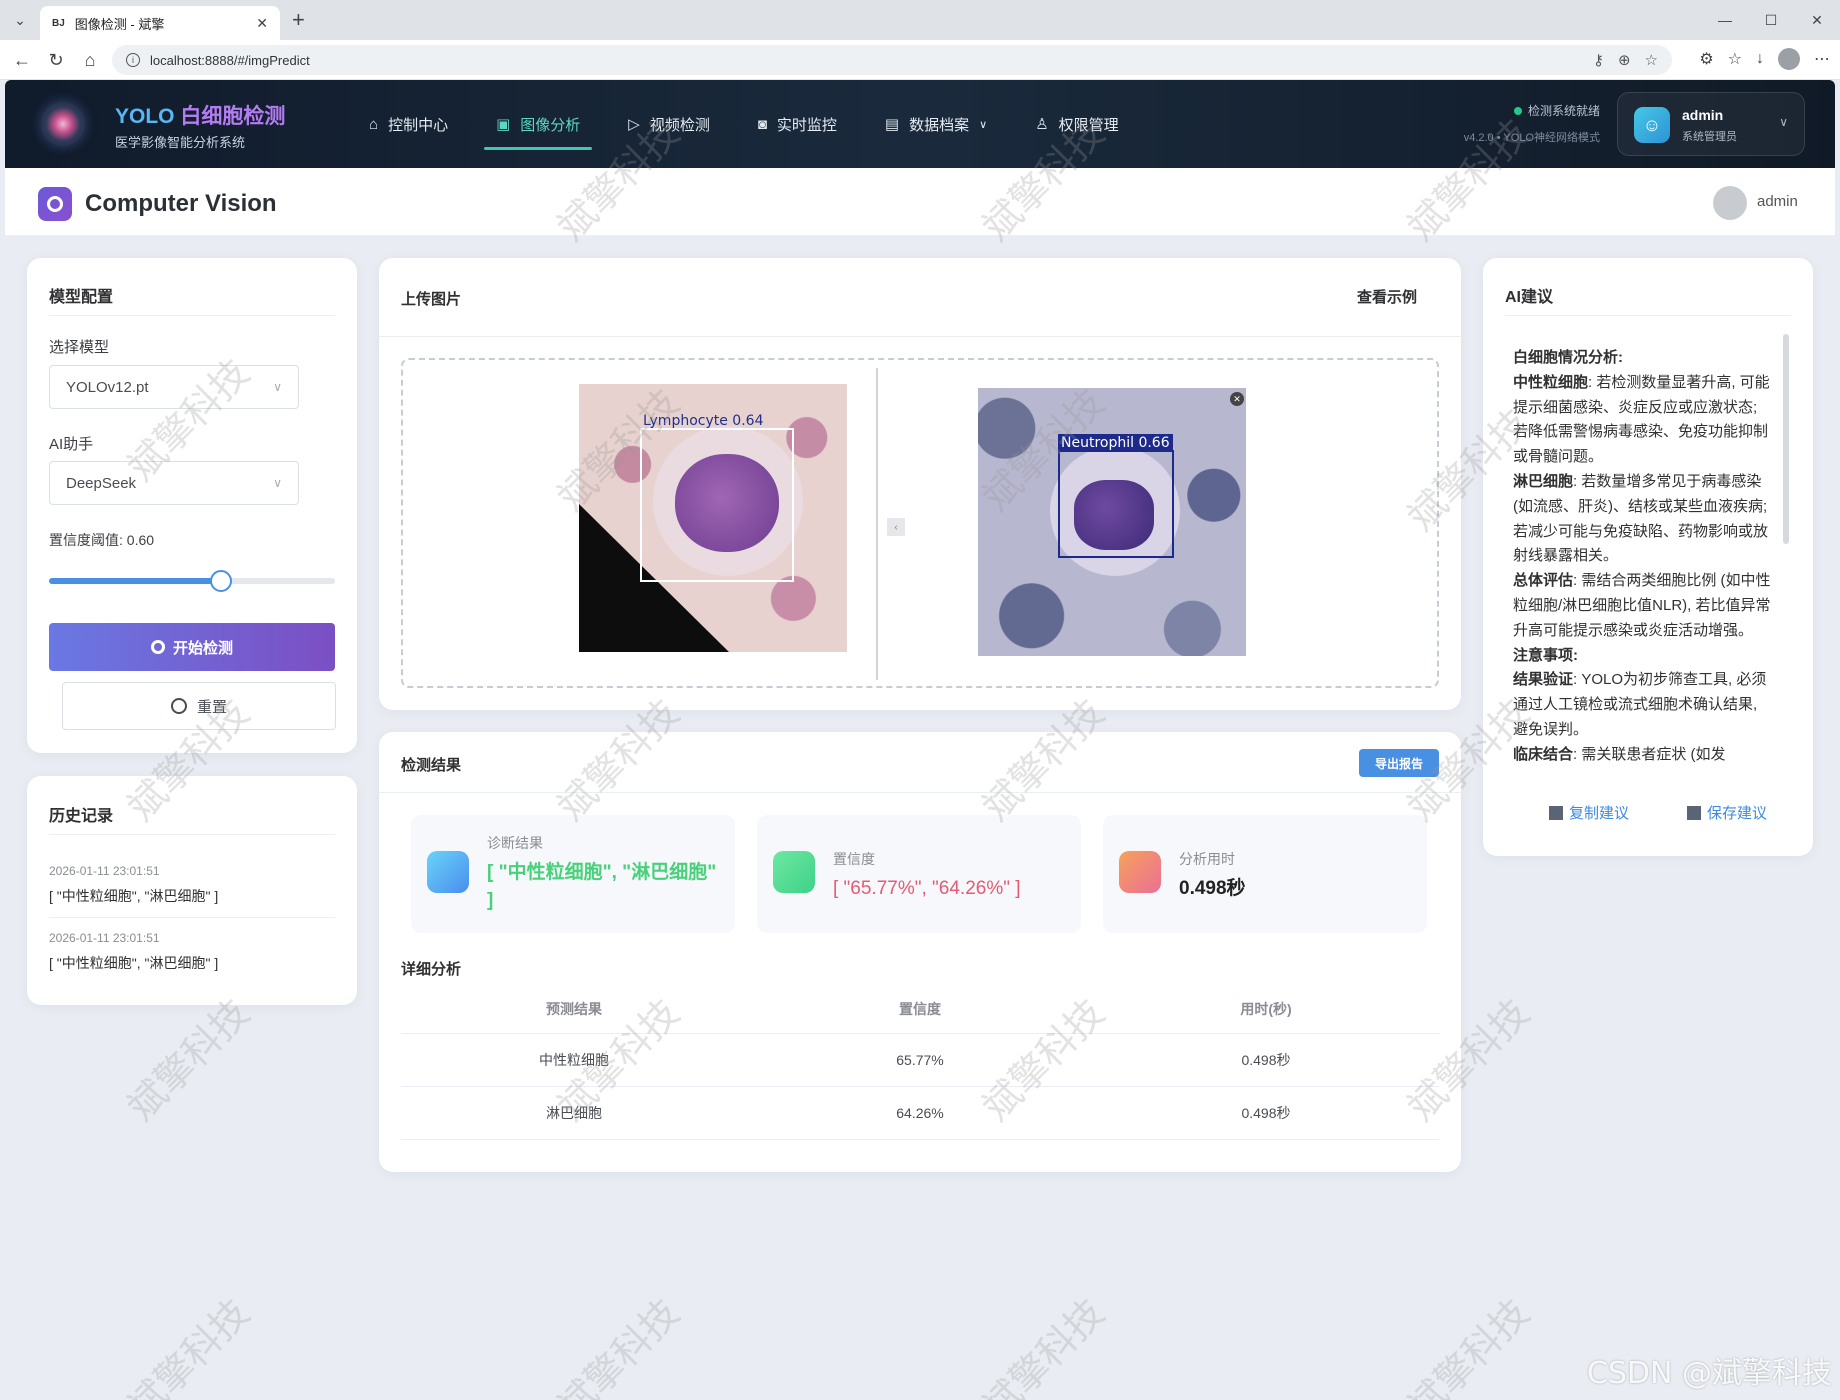 The image size is (1840, 1400). Describe the element at coordinates (515, 843) in the screenshot. I see `diagnosis-label: 诊断结果` at that location.